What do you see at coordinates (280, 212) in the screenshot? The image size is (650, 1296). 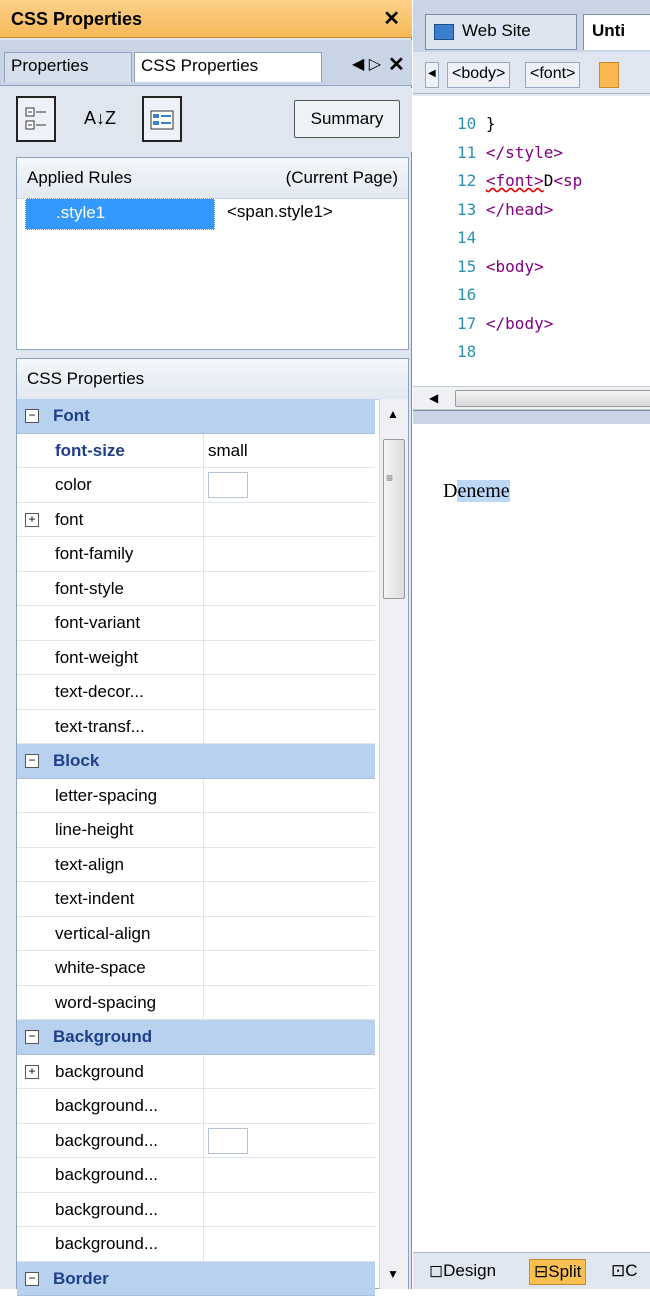 I see `rule-element: <span.style1>` at bounding box center [280, 212].